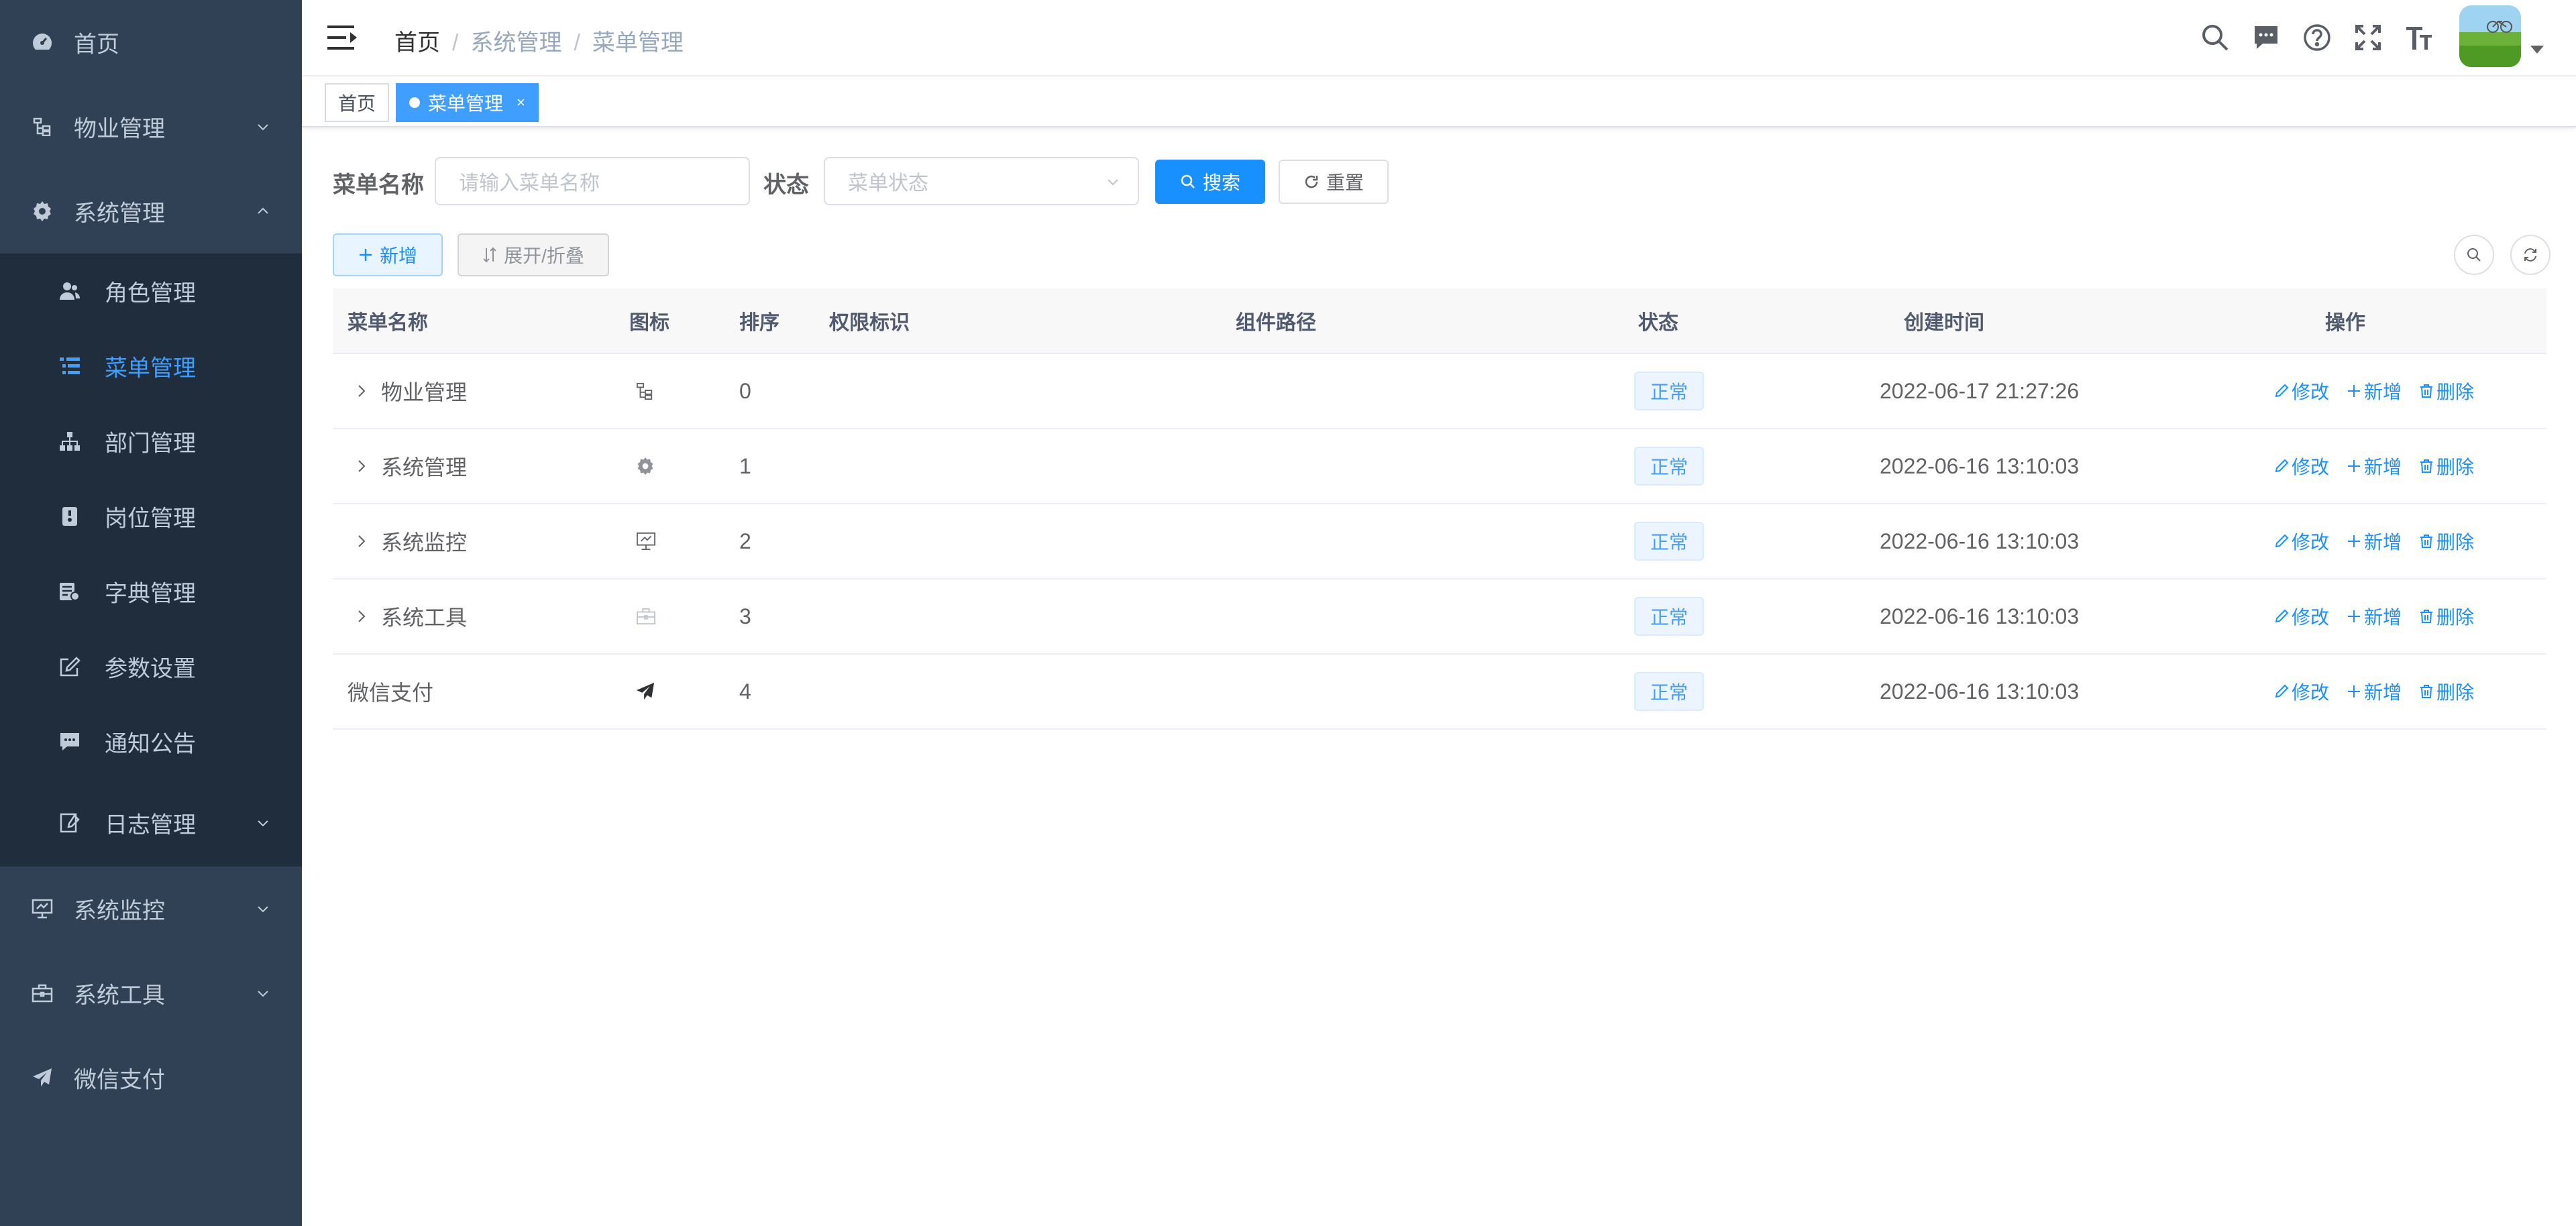 The width and height of the screenshot is (2576, 1226). What do you see at coordinates (1980, 540) in the screenshot?
I see `created-cell: 2022-06-16 13:10:03` at bounding box center [1980, 540].